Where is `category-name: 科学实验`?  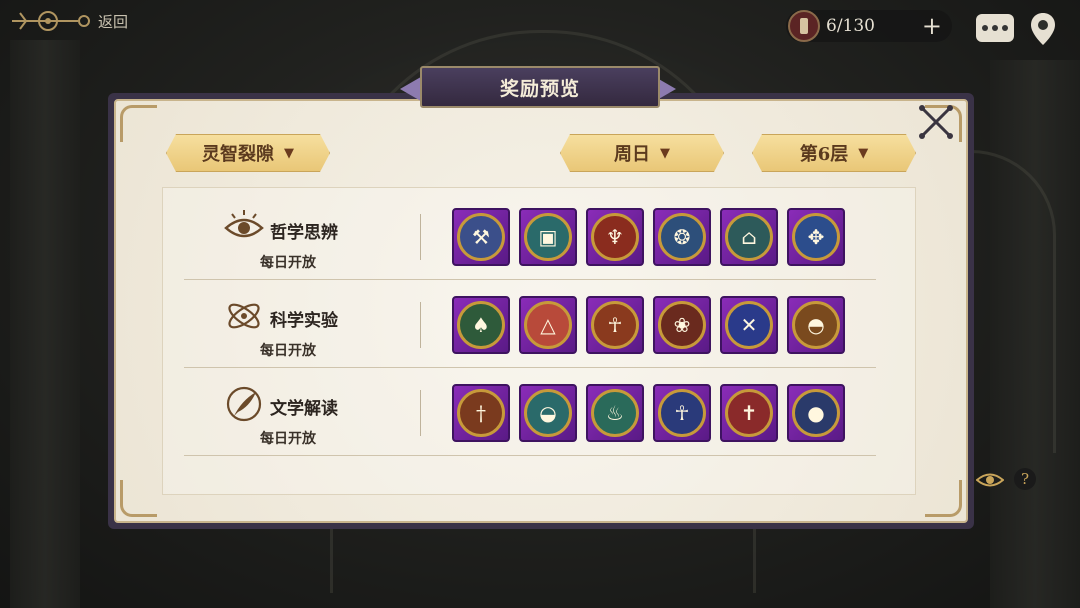
category-name: 科学实验 is located at coordinates (304, 321).